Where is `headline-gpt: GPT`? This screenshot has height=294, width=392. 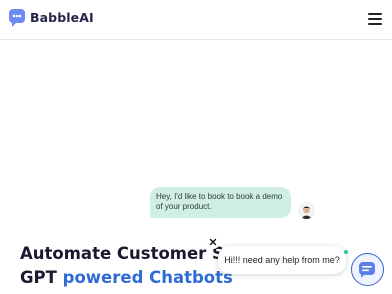 headline-gpt: GPT is located at coordinates (38, 277).